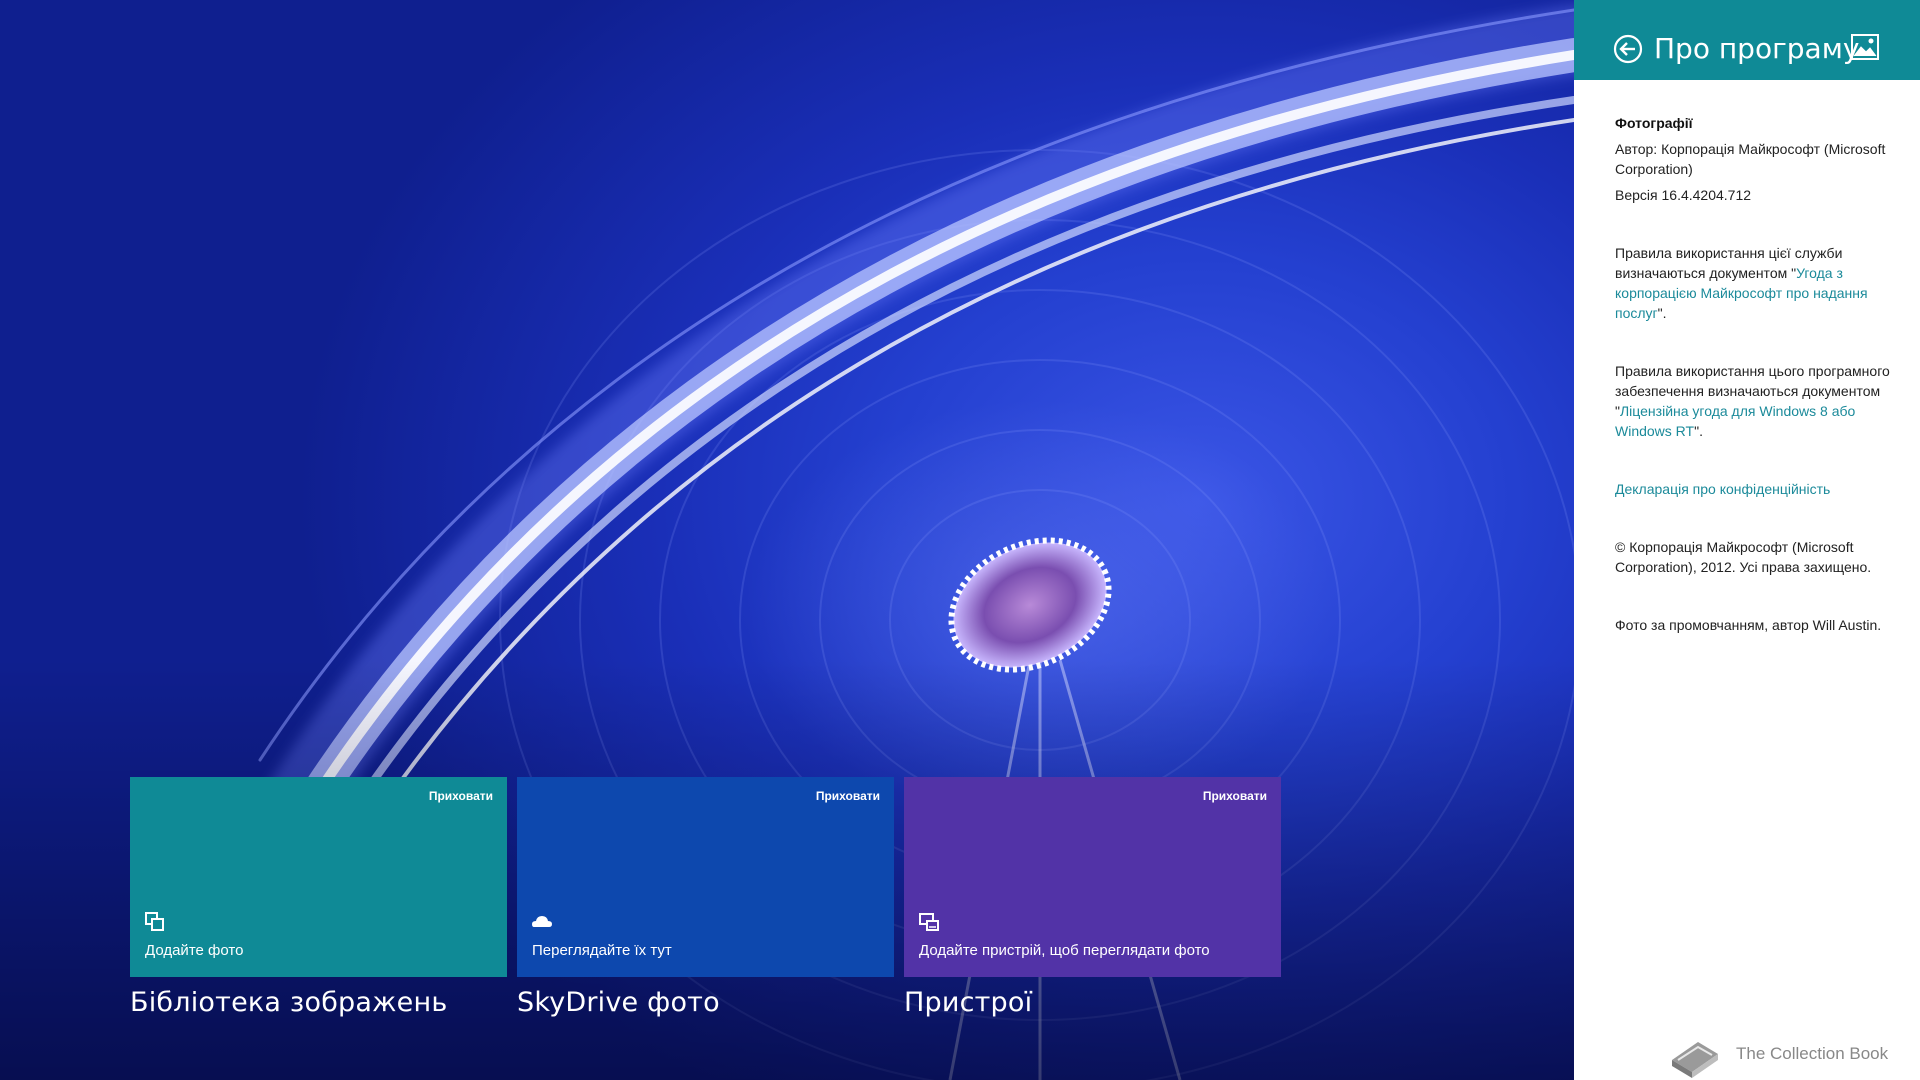  What do you see at coordinates (318, 877) in the screenshot?
I see `tile-pictures-library: Приховати Додайте фото` at bounding box center [318, 877].